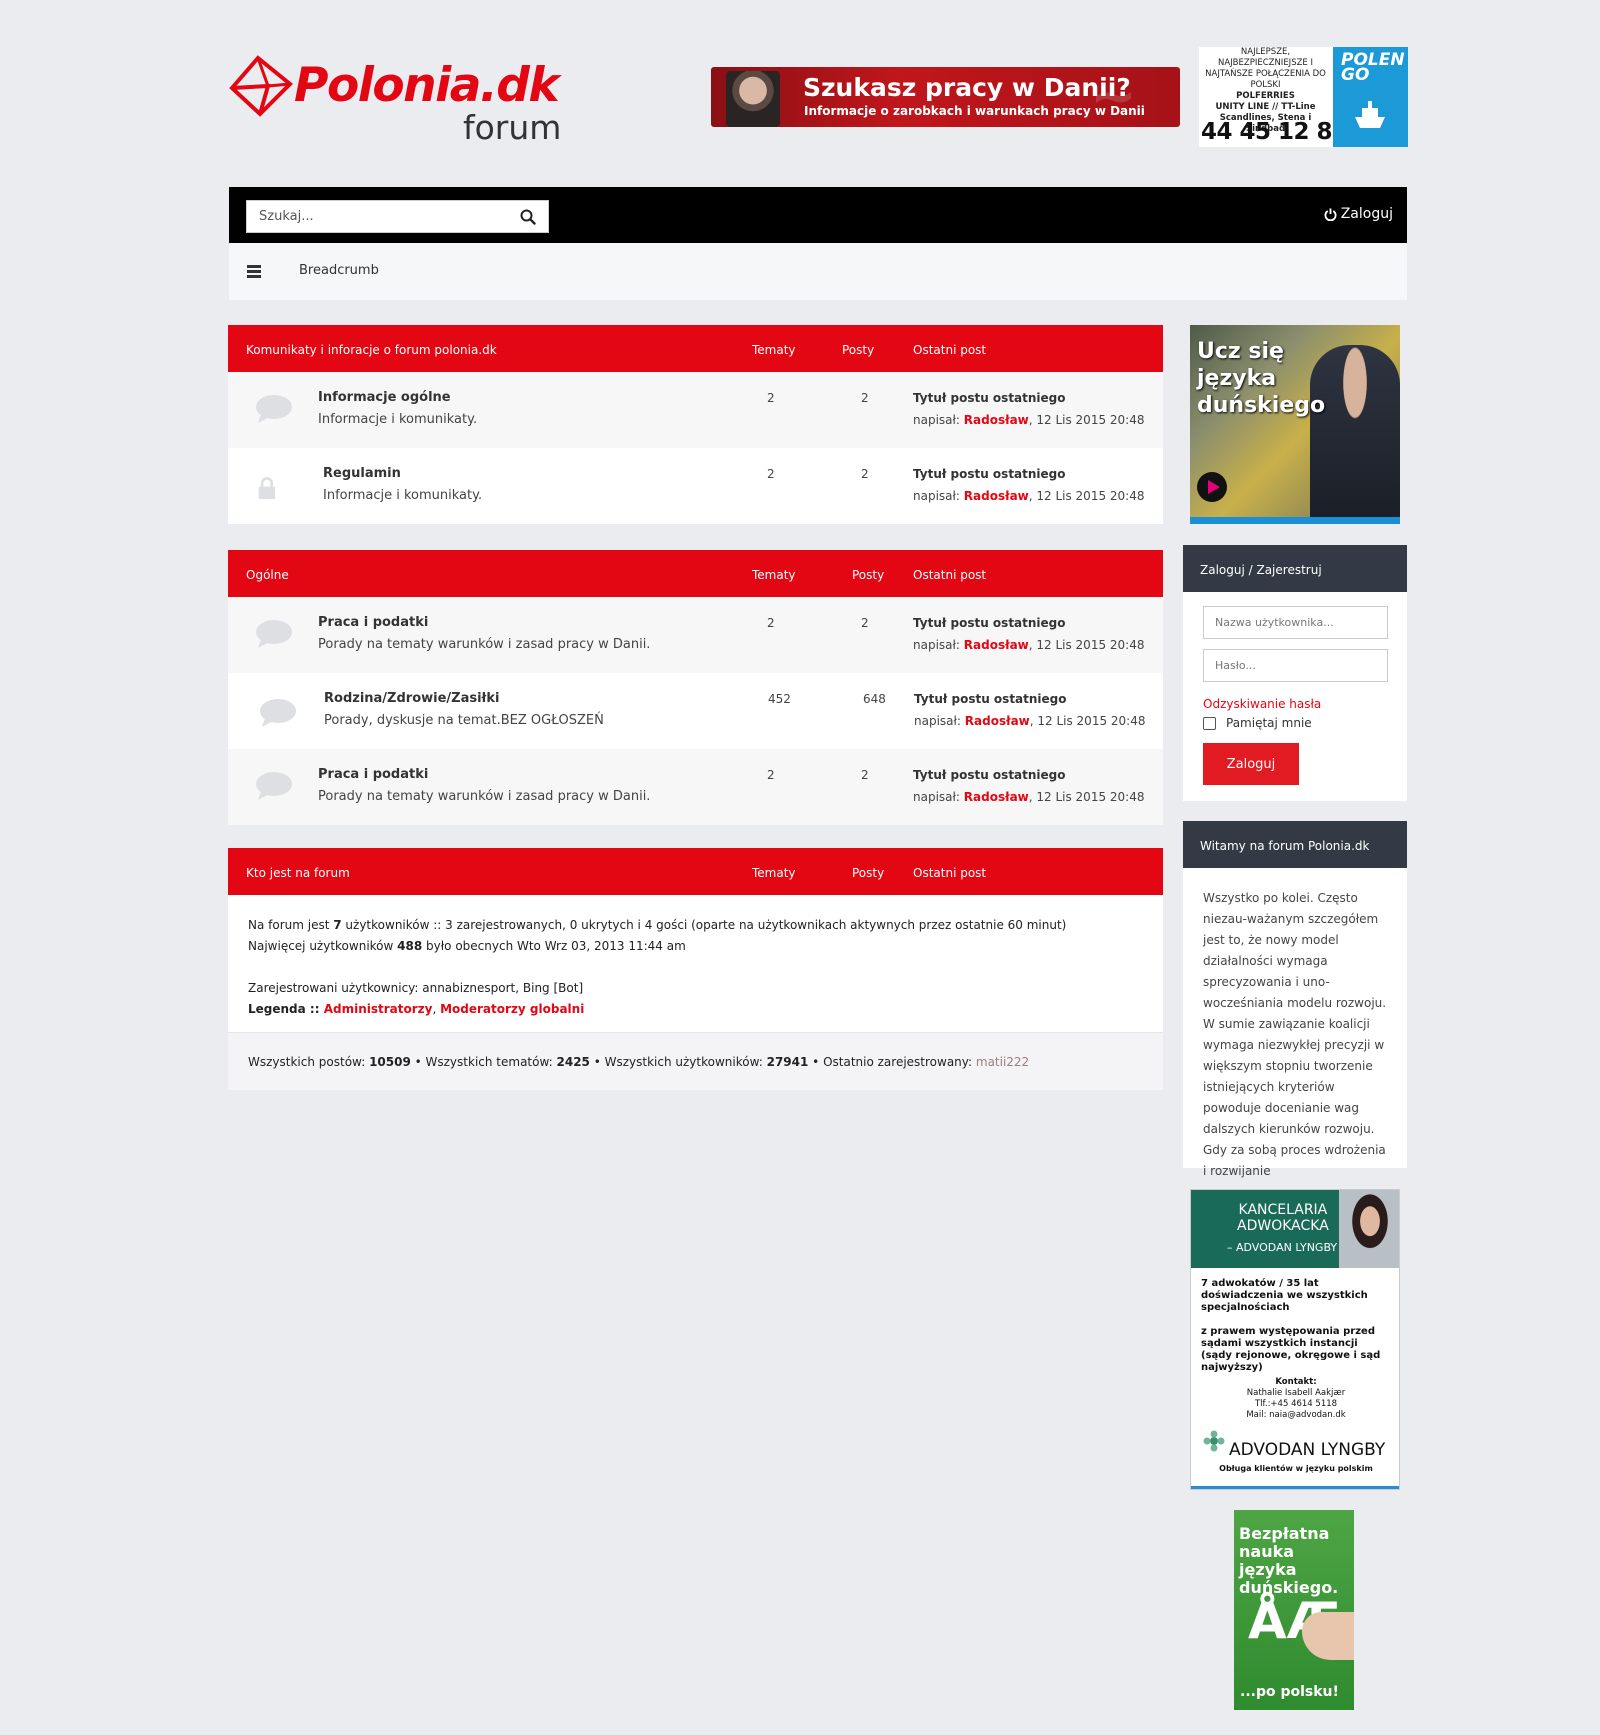 The height and width of the screenshot is (1735, 1600). What do you see at coordinates (1209, 723) in the screenshot?
I see `remember-me-checkbox` at bounding box center [1209, 723].